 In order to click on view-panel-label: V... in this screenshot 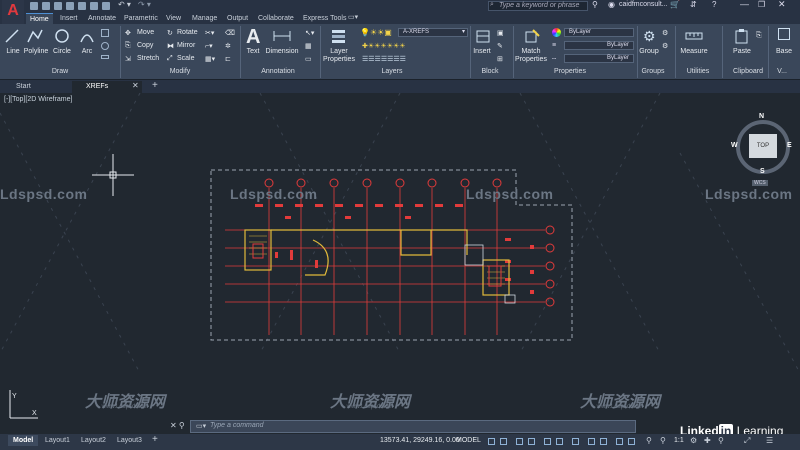, I will do `click(782, 73)`.